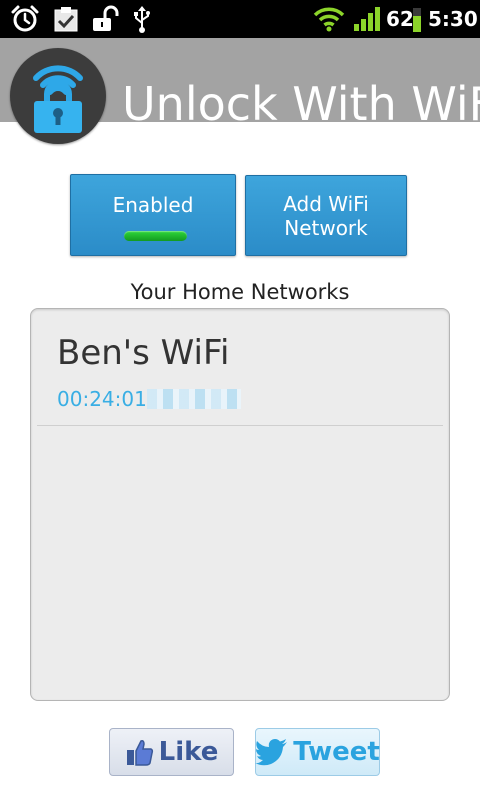  Describe the element at coordinates (105, 19) in the screenshot. I see `unlocked-padlock-icon` at that location.